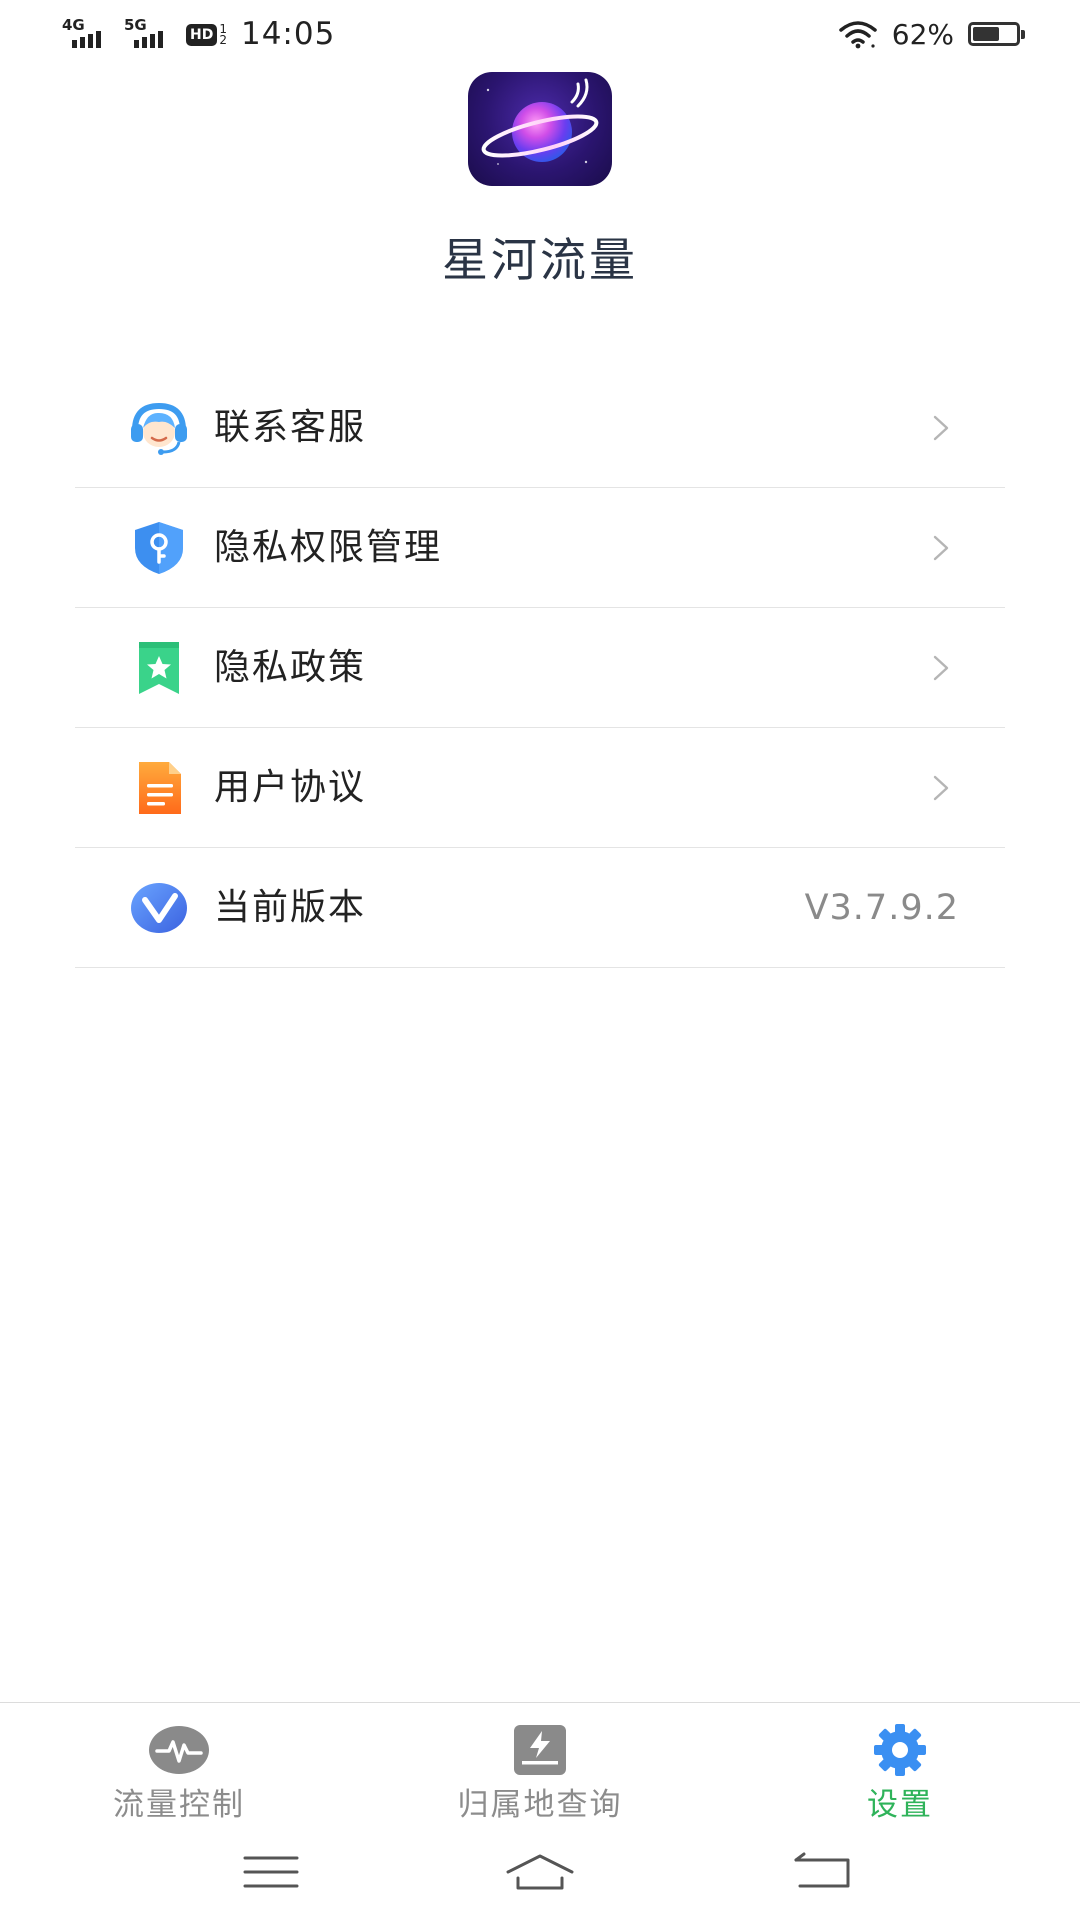 This screenshot has width=1080, height=1920. Describe the element at coordinates (290, 667) in the screenshot. I see `menu-item-label: 隐私政策` at that location.